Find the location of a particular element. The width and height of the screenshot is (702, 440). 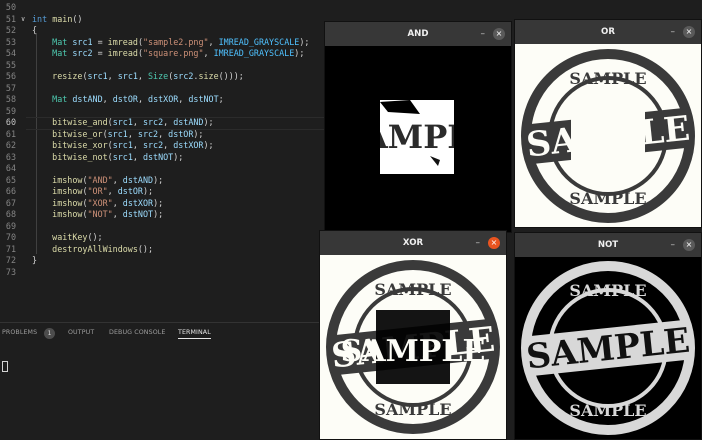

line-number: 57 is located at coordinates (10, 87).